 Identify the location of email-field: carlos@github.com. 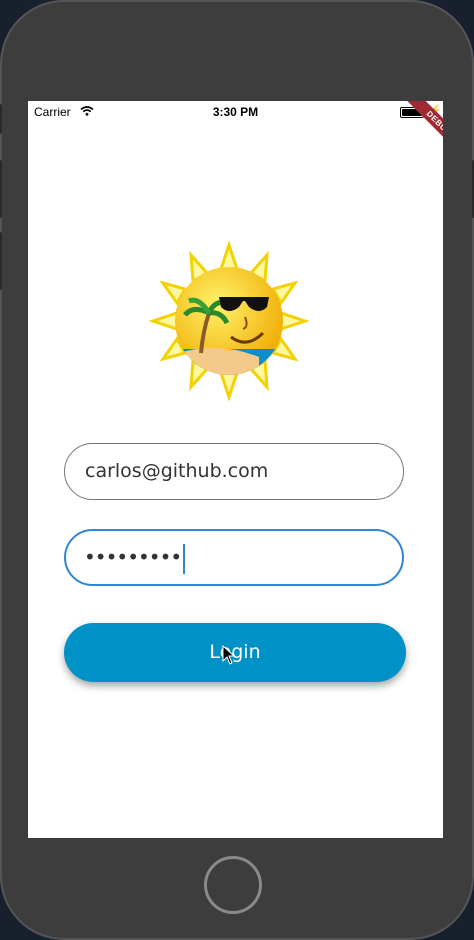
(234, 471).